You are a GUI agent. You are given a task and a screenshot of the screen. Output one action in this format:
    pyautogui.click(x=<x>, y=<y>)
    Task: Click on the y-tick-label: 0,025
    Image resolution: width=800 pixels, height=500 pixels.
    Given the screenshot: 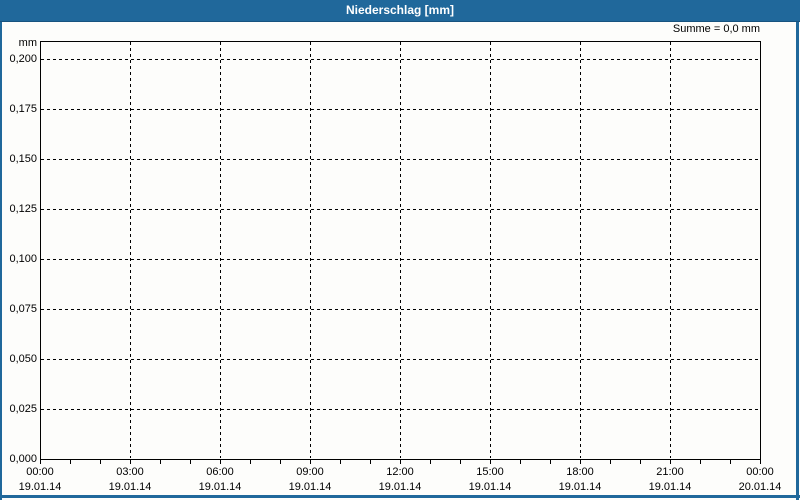 What is the action you would take?
    pyautogui.click(x=23, y=409)
    